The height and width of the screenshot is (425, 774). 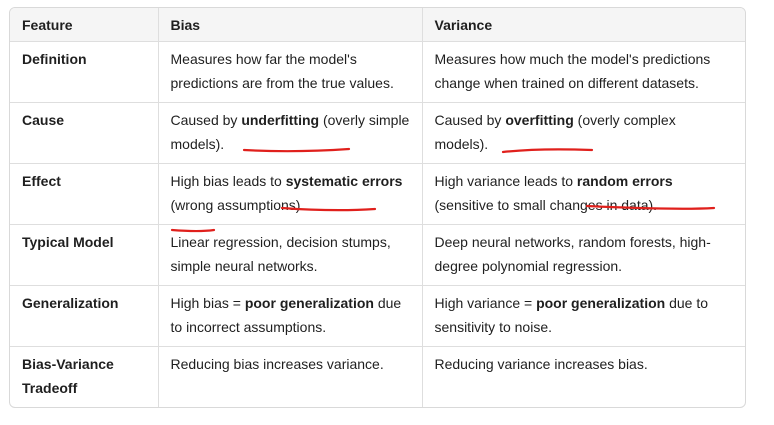 I want to click on bias-cell: Reducing bias increases variance., so click(x=290, y=376).